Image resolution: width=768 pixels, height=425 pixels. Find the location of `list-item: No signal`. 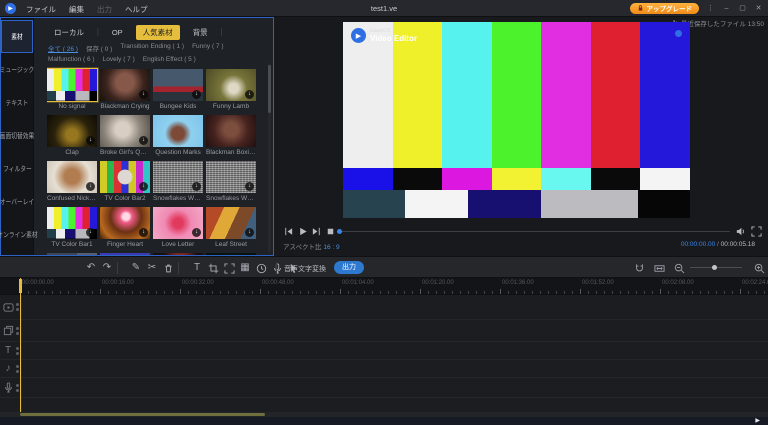

list-item: No signal is located at coordinates (72, 89).